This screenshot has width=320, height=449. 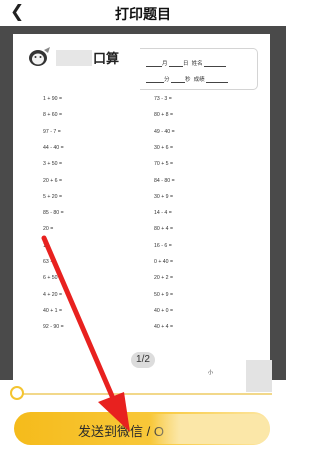 I want to click on blurred-overlay, so click(x=210, y=429).